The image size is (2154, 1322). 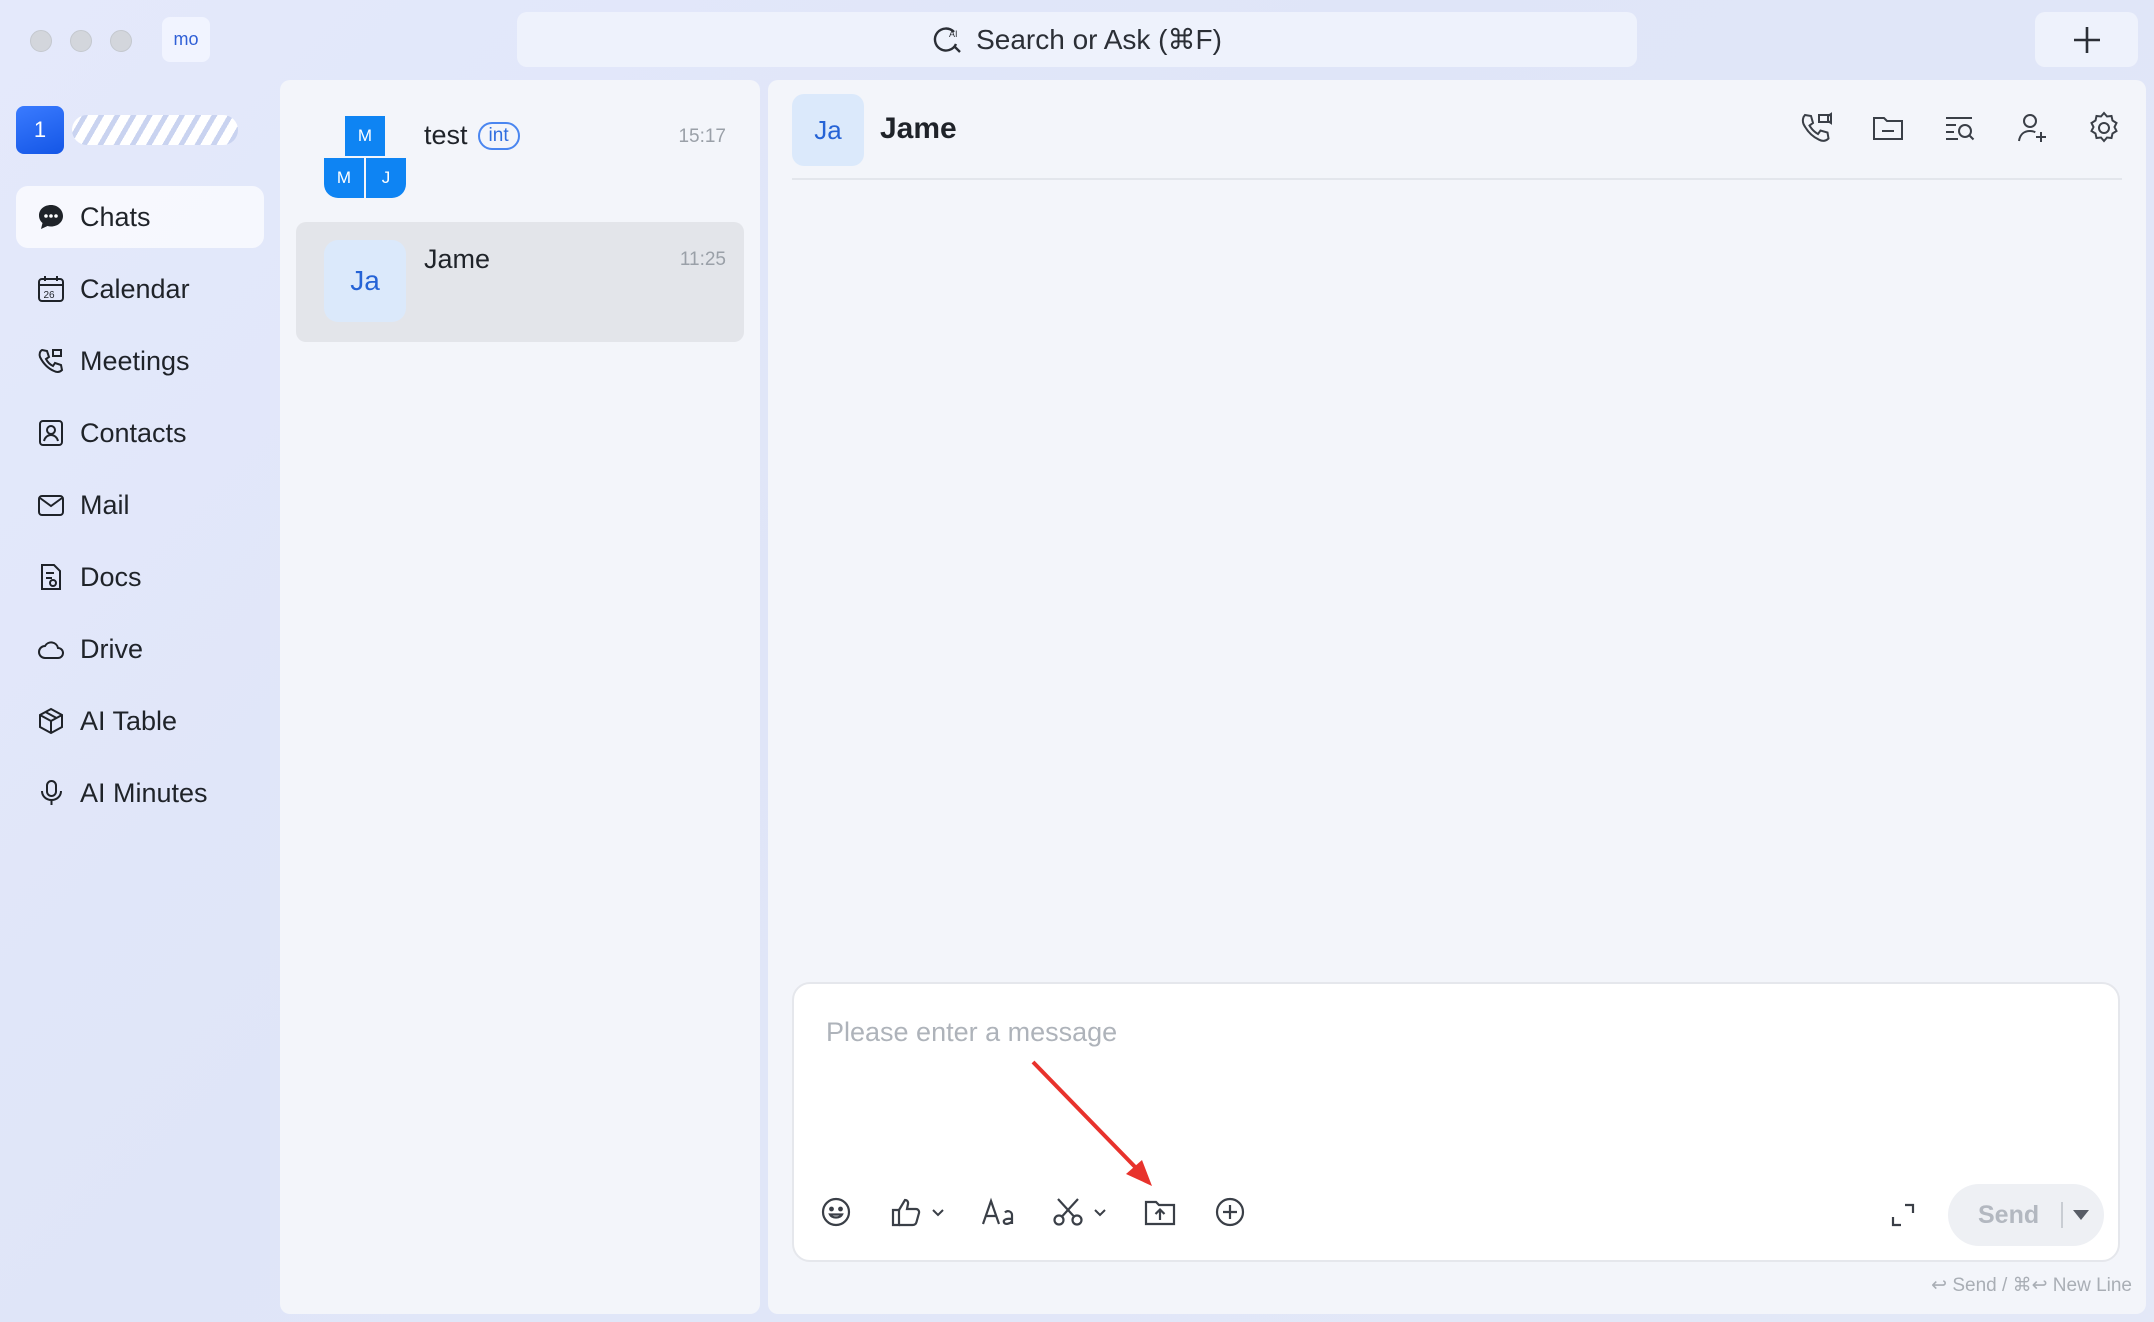 What do you see at coordinates (111, 576) in the screenshot?
I see `sidebar-item-label: Docs` at bounding box center [111, 576].